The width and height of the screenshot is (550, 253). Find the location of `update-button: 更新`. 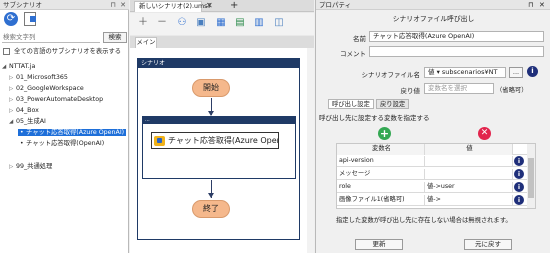

update-button: 更新 is located at coordinates (379, 244).